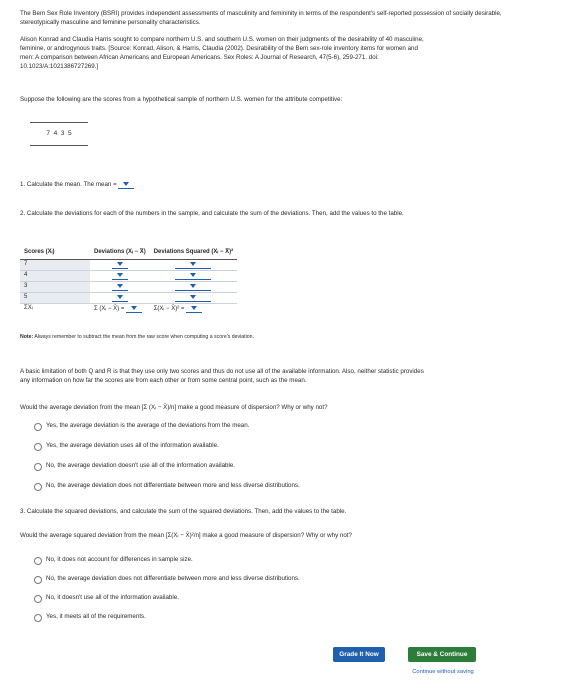 This screenshot has height=700, width=562. I want to click on header-deviations-squared: Deviations Squared (Xᵢ − X̄)², so click(193, 253).